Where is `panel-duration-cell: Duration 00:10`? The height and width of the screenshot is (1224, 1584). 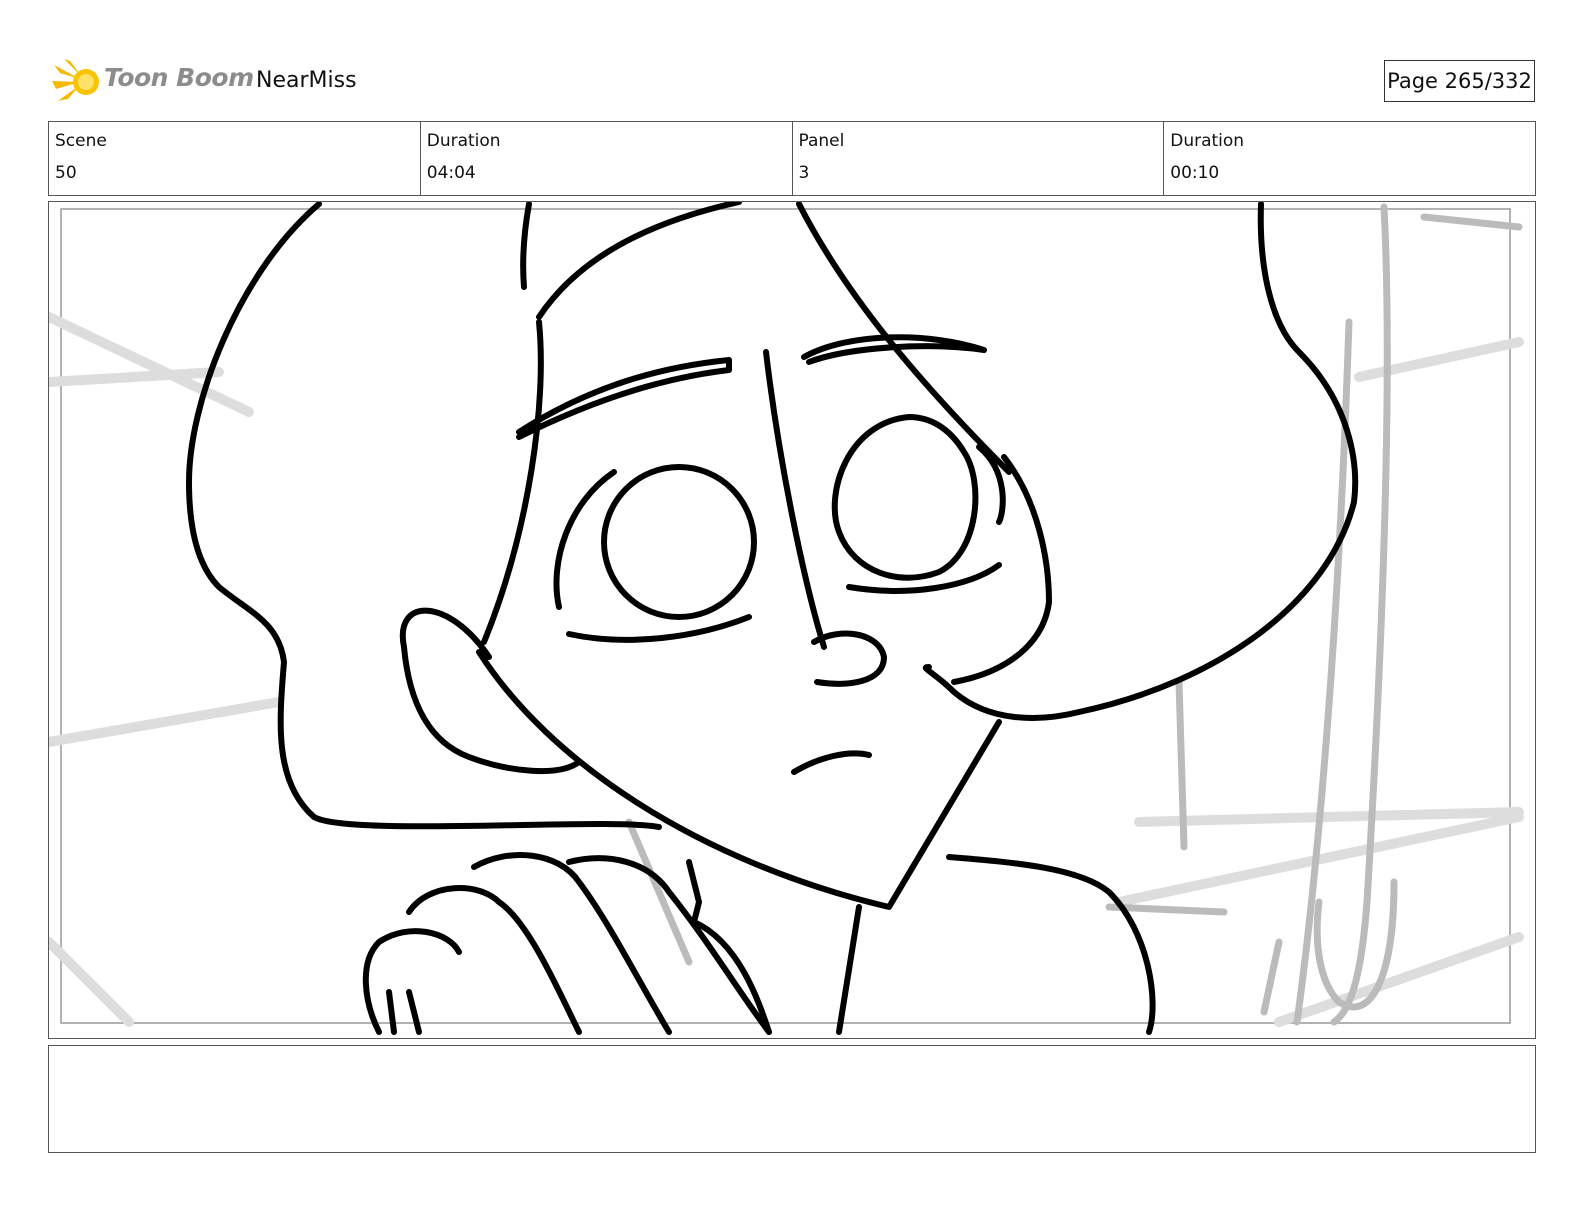 panel-duration-cell: Duration 00:10 is located at coordinates (1349, 158).